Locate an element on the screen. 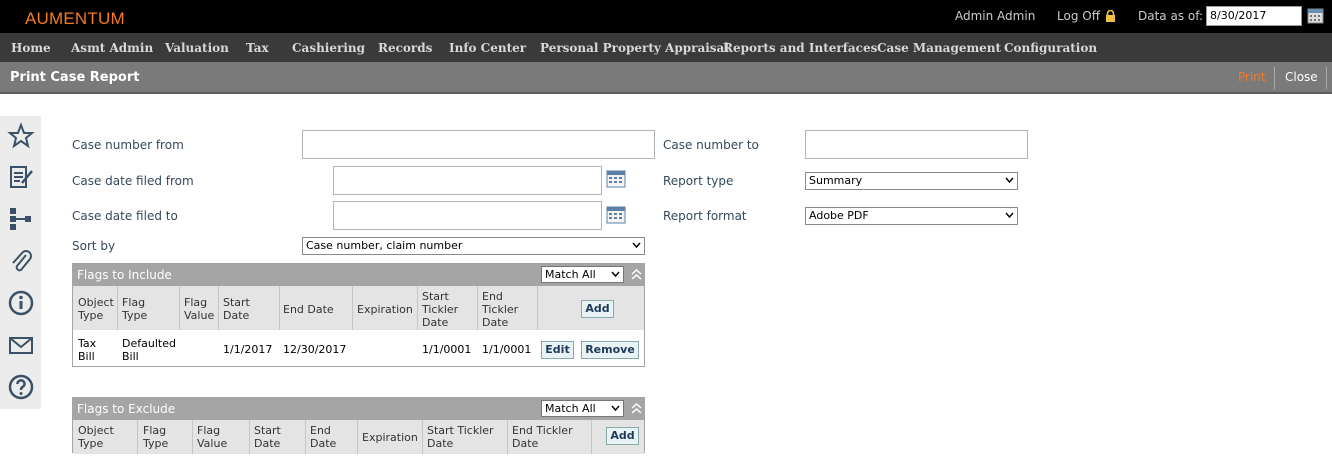  column-header: Expiration is located at coordinates (385, 309).